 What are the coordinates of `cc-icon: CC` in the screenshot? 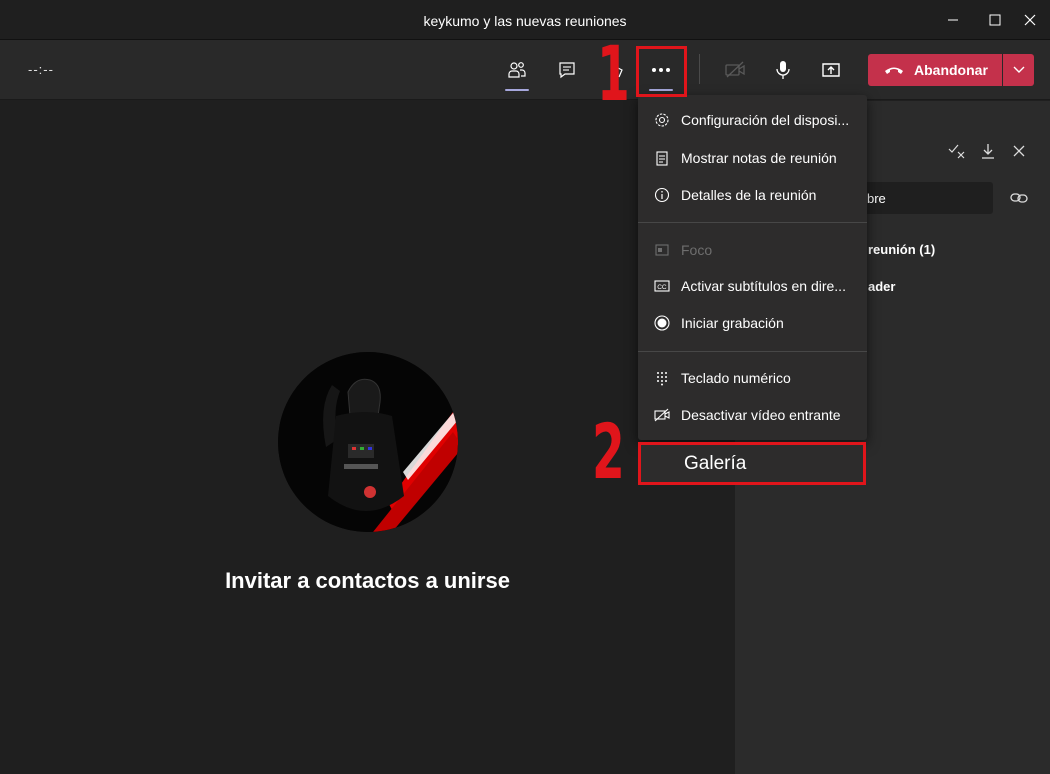 It's located at (662, 286).